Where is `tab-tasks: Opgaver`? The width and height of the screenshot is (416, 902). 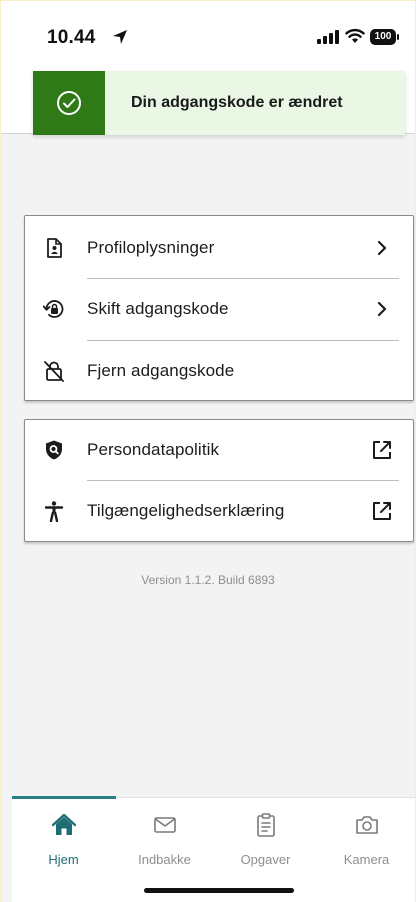 tab-tasks: Opgaver is located at coordinates (265, 842).